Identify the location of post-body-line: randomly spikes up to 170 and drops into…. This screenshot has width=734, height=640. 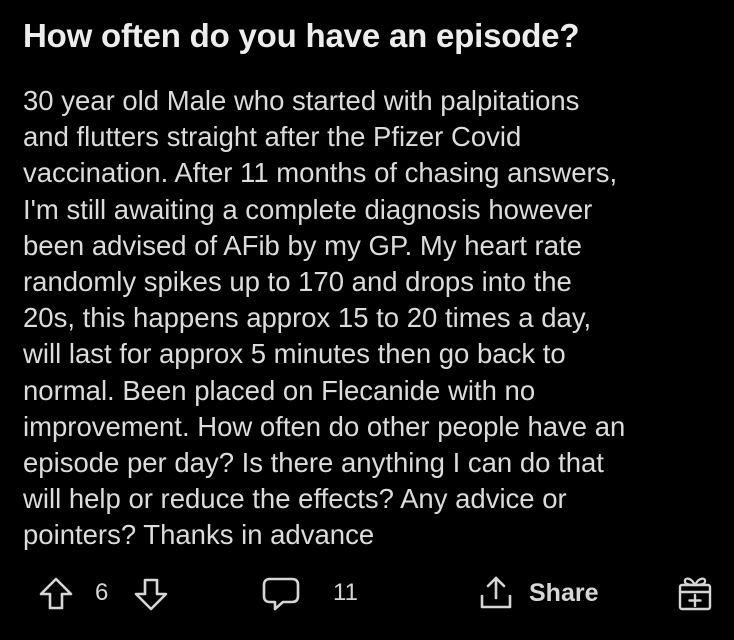
(297, 282).